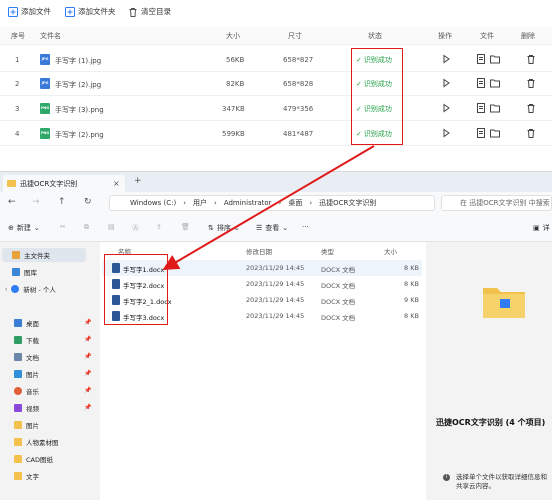  I want to click on new-button: ⊕ 新建 ⌄, so click(24, 228).